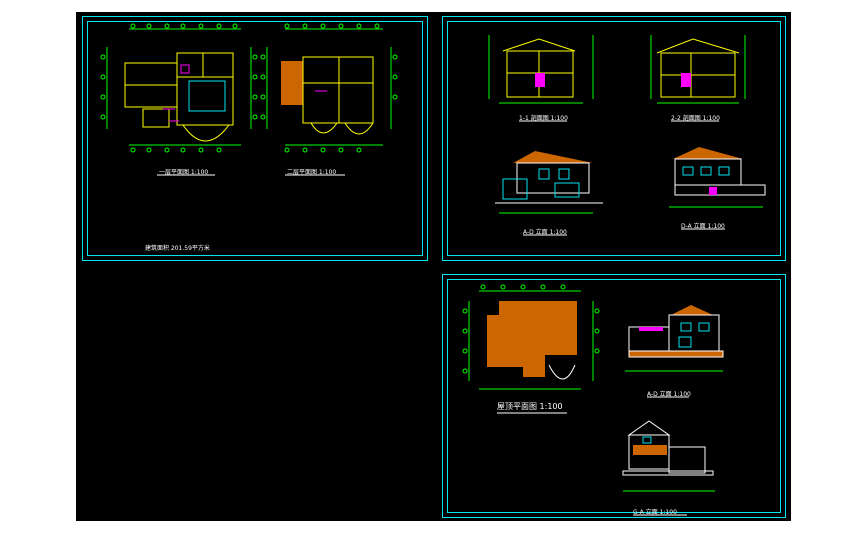  Describe the element at coordinates (703, 226) in the screenshot. I see `elevation-right-title: D-A 立面 1:100` at that location.